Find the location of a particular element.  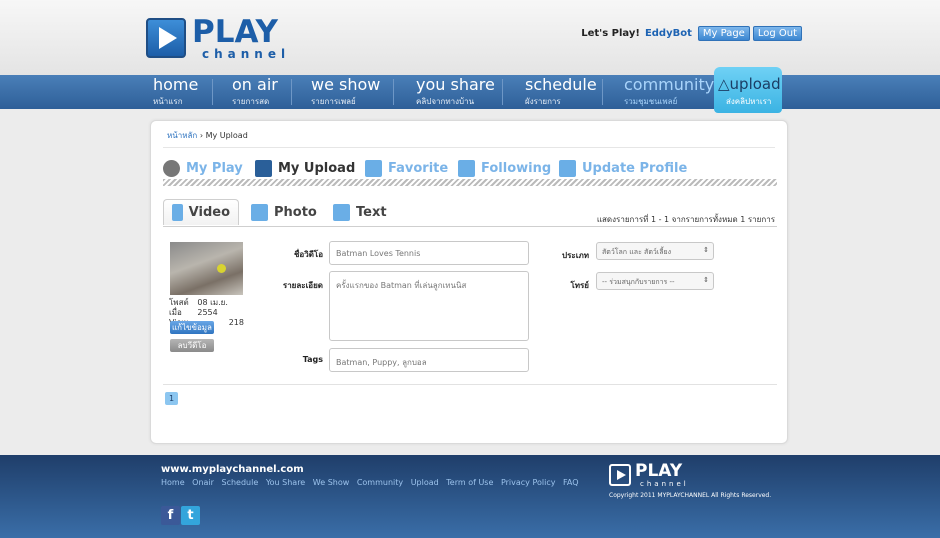

nav-sublabel: คลิปจากทางบ้าน is located at coordinates (445, 101).